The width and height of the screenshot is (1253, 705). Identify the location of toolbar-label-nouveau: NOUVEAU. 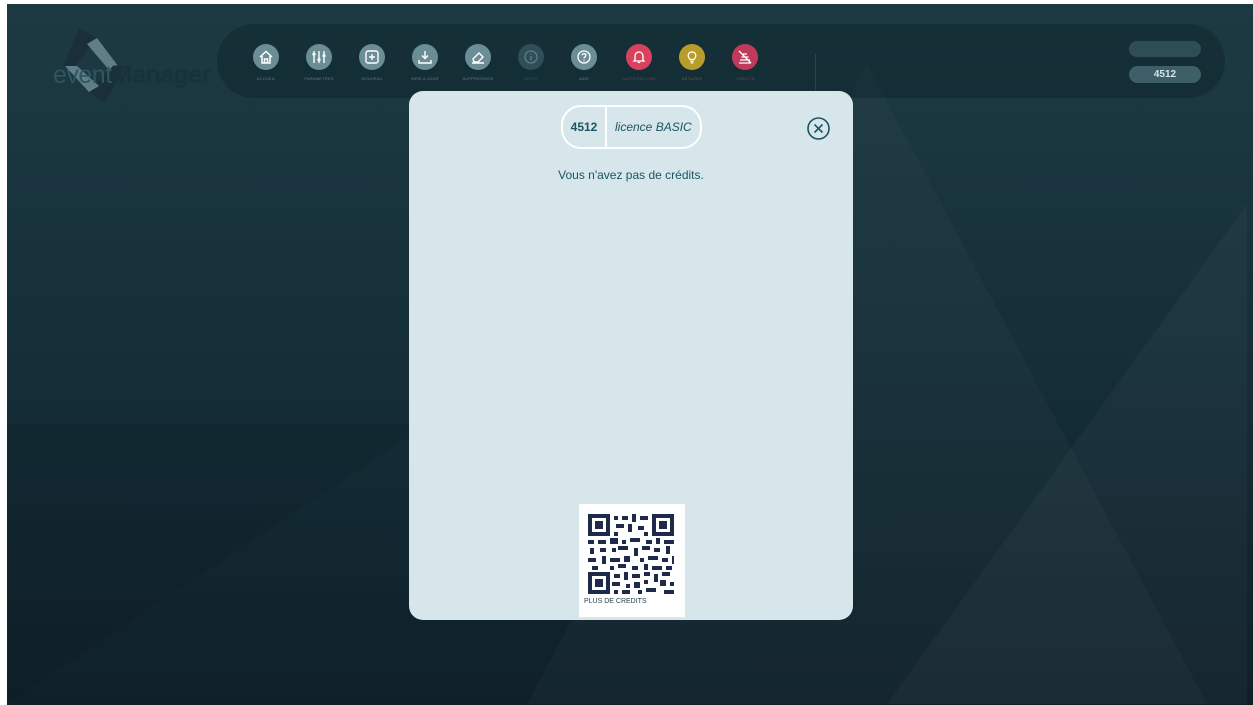
(372, 78).